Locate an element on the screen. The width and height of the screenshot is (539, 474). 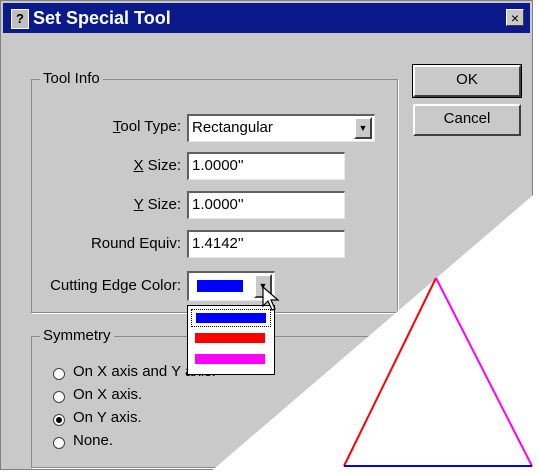
mouse-cursor-icon is located at coordinates (271, 298).